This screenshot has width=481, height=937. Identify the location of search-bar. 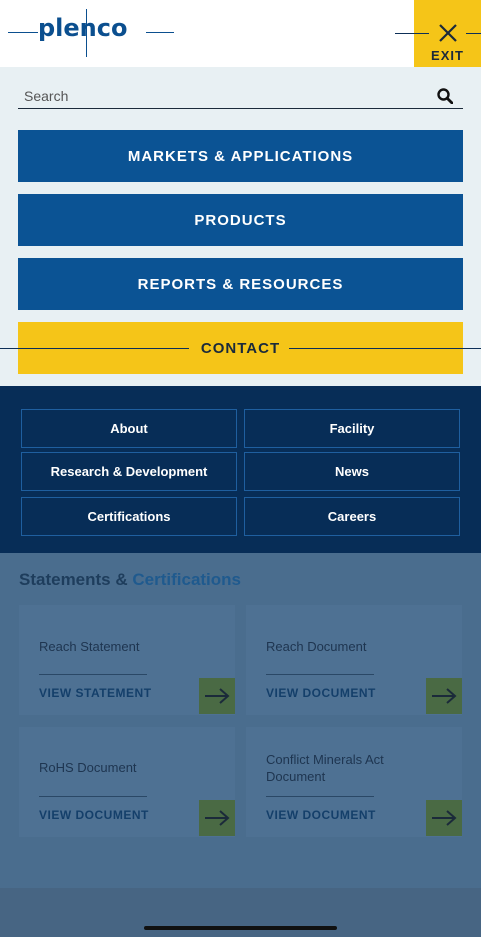
(240, 96).